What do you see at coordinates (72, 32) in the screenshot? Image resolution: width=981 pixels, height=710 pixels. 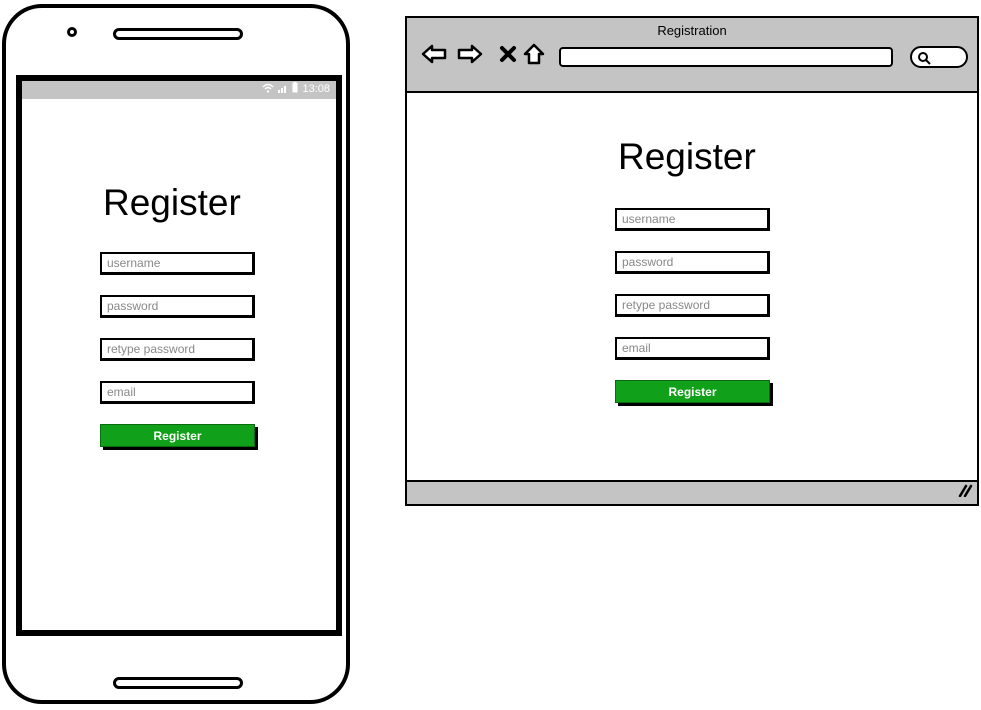 I see `phone-camera` at bounding box center [72, 32].